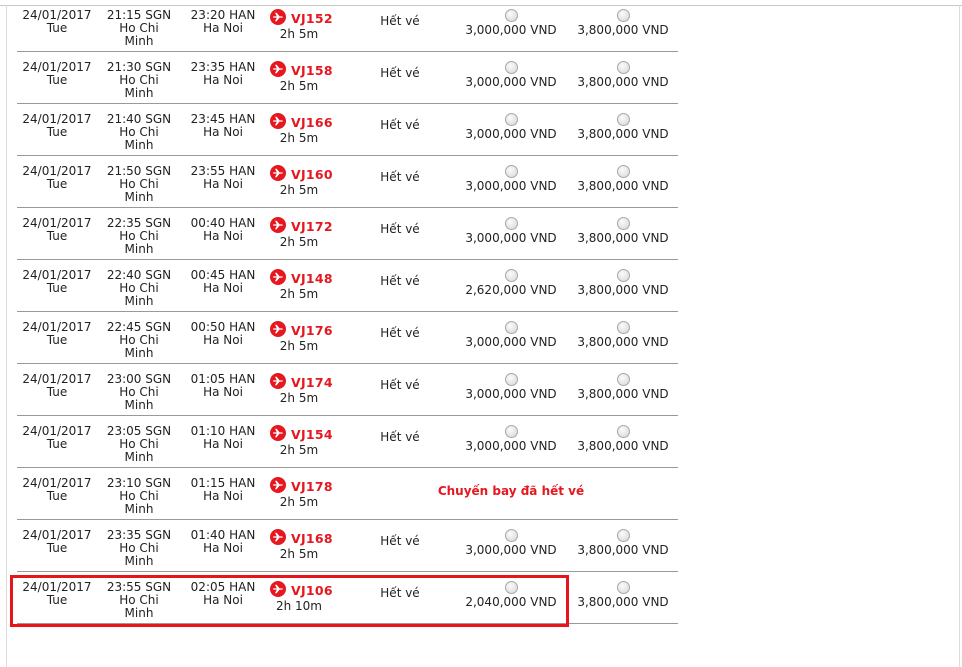  What do you see at coordinates (139, 444) in the screenshot?
I see `departure-cell: 23:05 SGN Ho Chi Minh` at bounding box center [139, 444].